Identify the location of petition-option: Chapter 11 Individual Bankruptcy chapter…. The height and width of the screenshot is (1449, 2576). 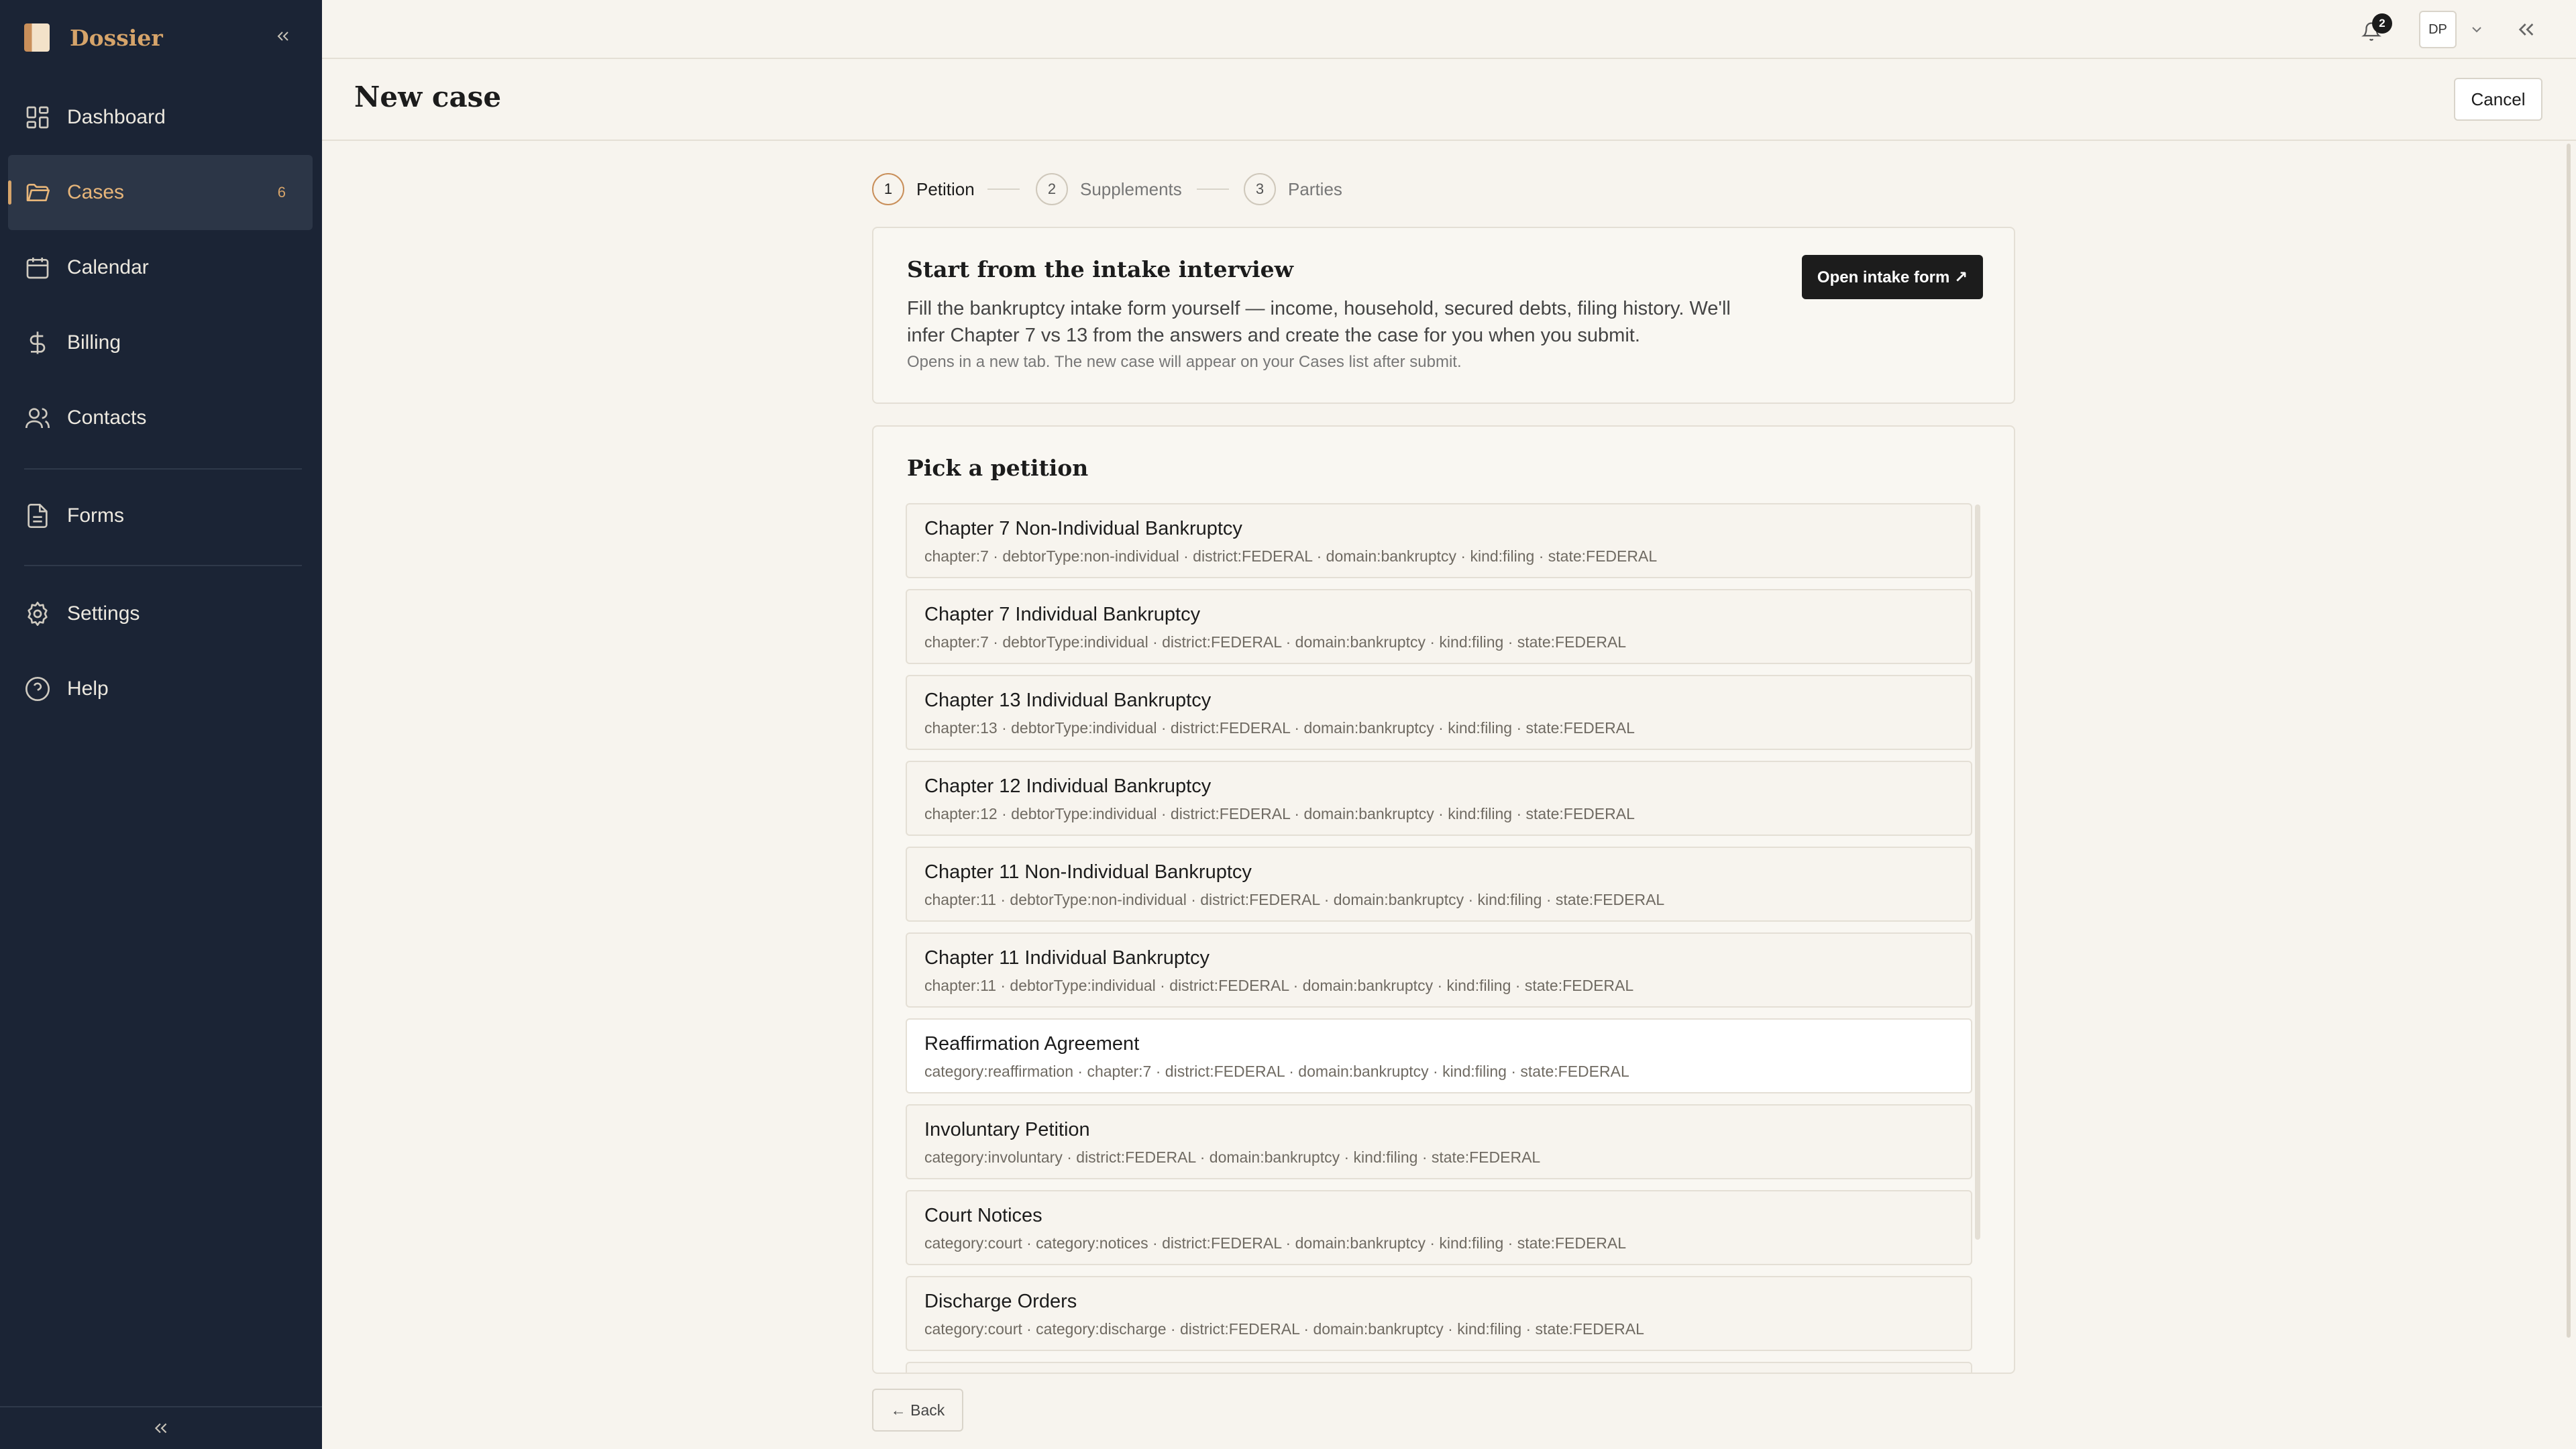
(1439, 970).